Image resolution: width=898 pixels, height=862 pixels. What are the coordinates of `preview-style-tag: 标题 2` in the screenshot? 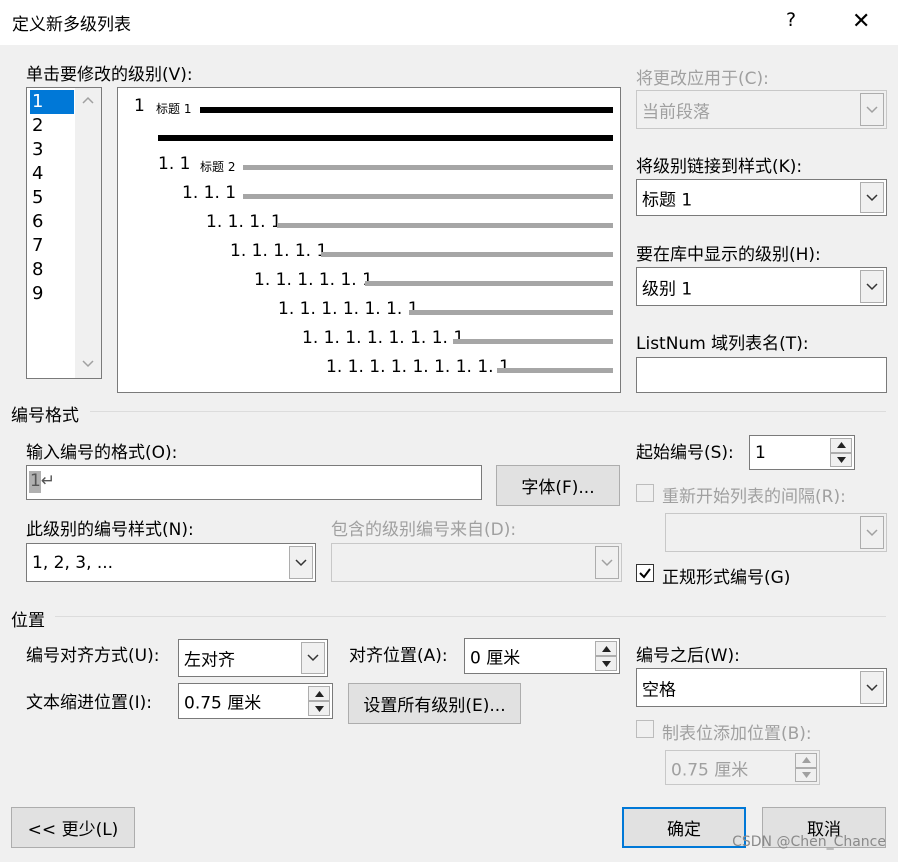 It's located at (218, 167).